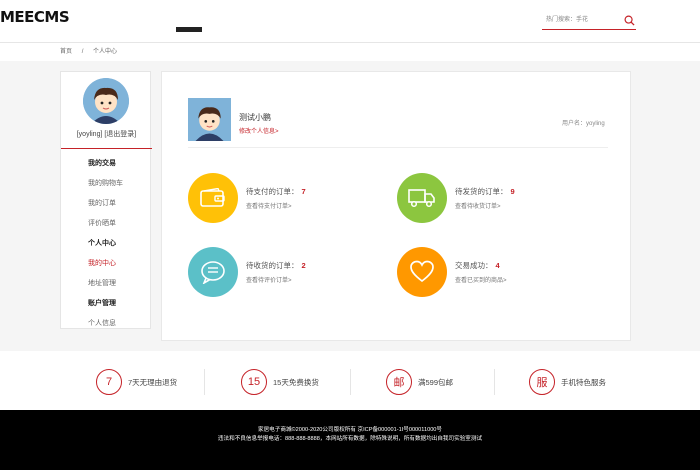 This screenshot has width=700, height=470. Describe the element at coordinates (209, 119) in the screenshot. I see `profile-avatar` at that location.